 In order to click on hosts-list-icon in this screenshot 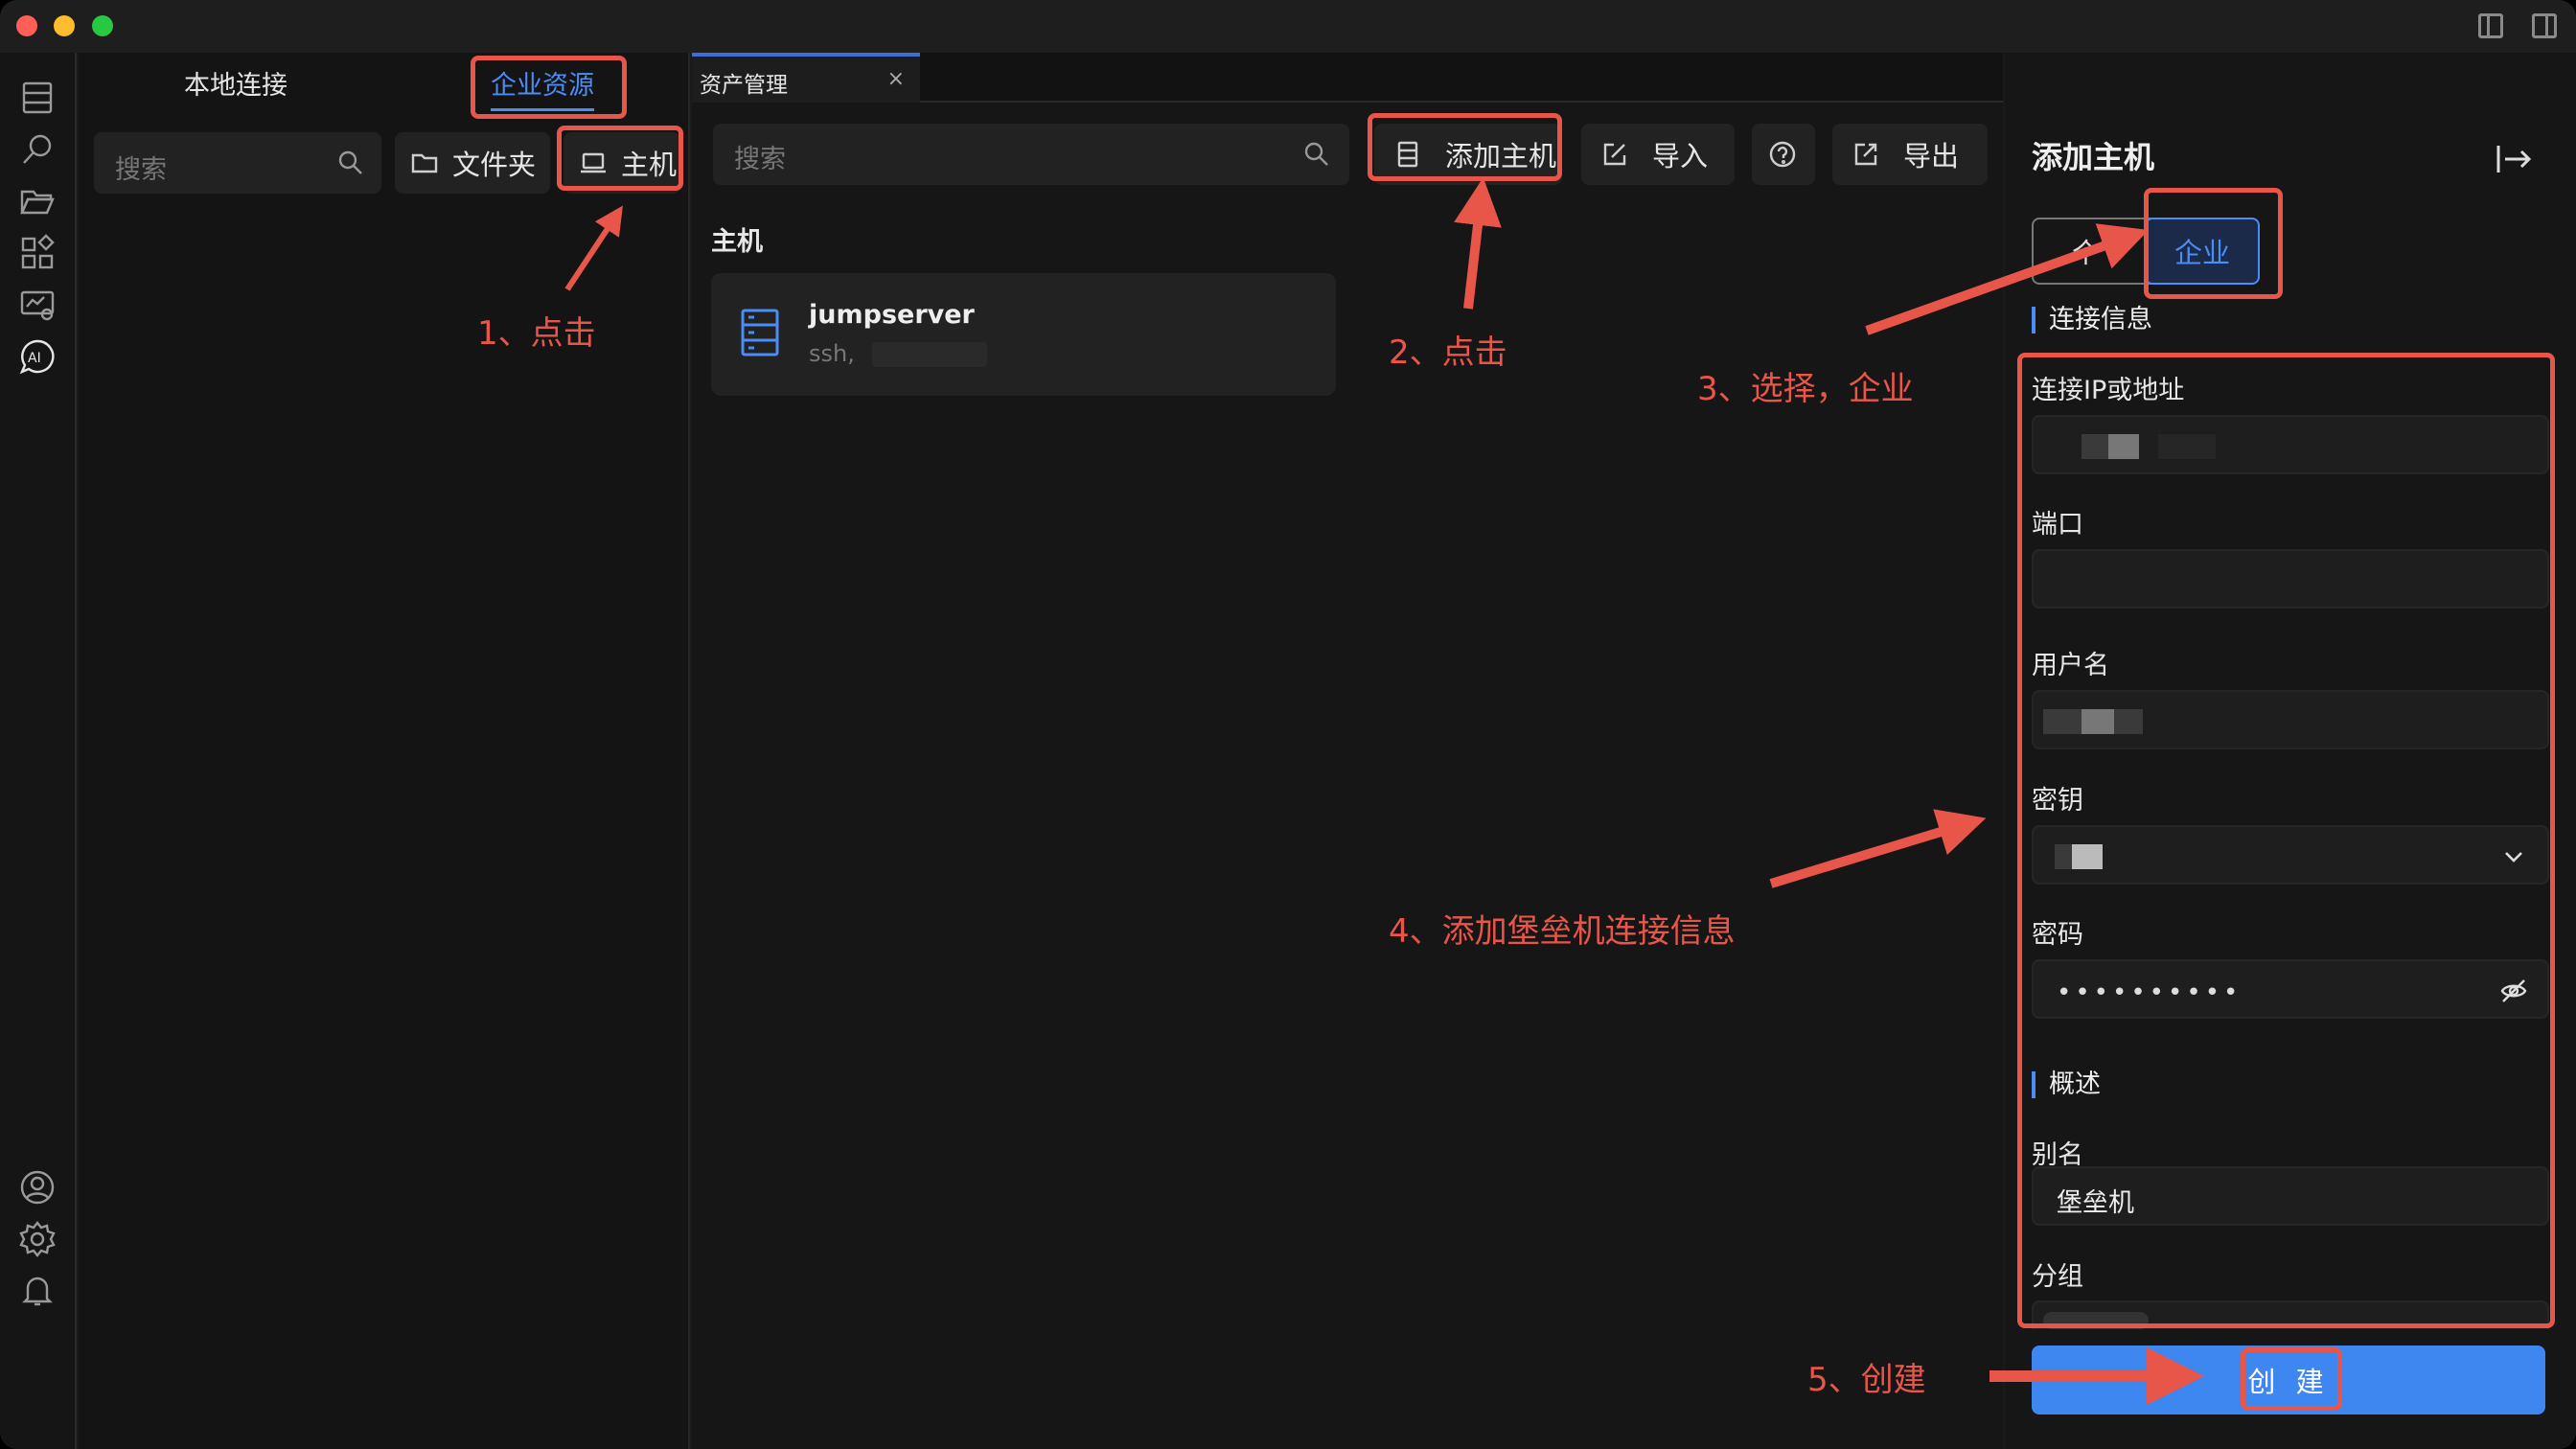, I will do `click(37, 98)`.